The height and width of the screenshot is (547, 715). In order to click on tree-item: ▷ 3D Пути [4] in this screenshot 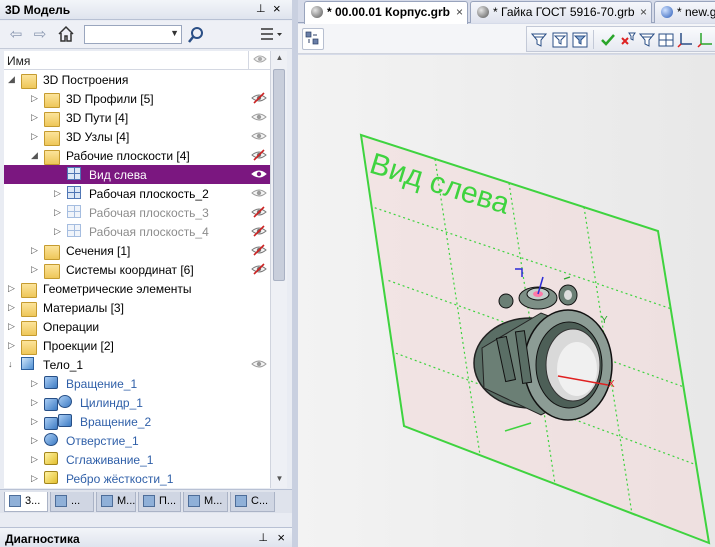, I will do `click(137, 117)`.